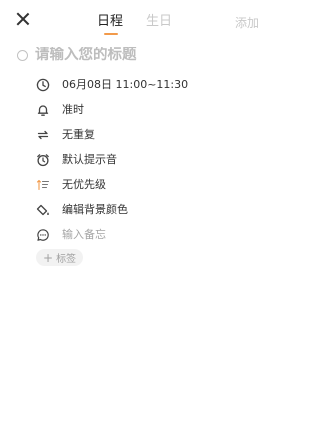 This screenshot has width=320, height=428. What do you see at coordinates (135, 55) in the screenshot?
I see `title-input` at bounding box center [135, 55].